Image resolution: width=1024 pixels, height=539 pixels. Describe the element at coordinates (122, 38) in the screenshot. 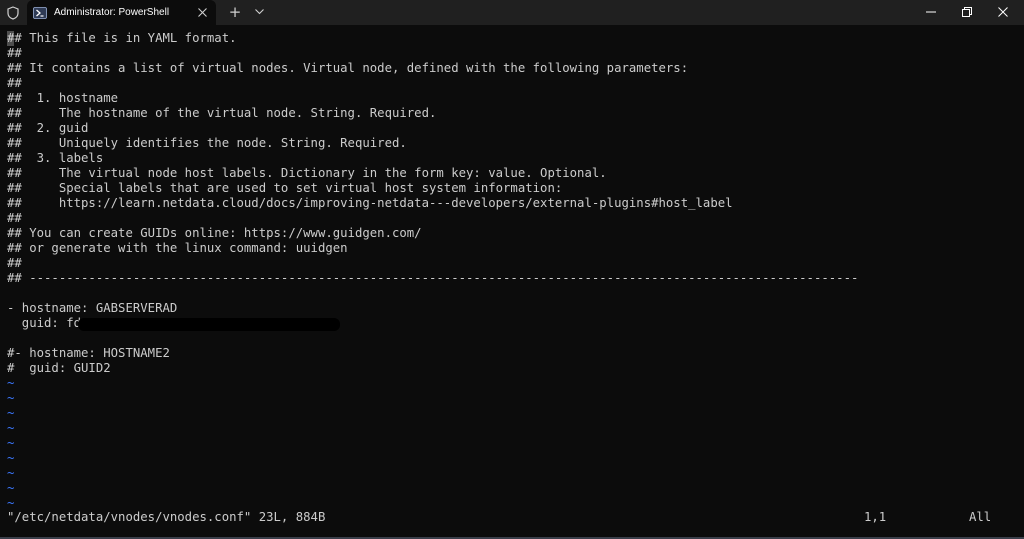

I see `buffer-line: ## This file is in YAML format.` at that location.